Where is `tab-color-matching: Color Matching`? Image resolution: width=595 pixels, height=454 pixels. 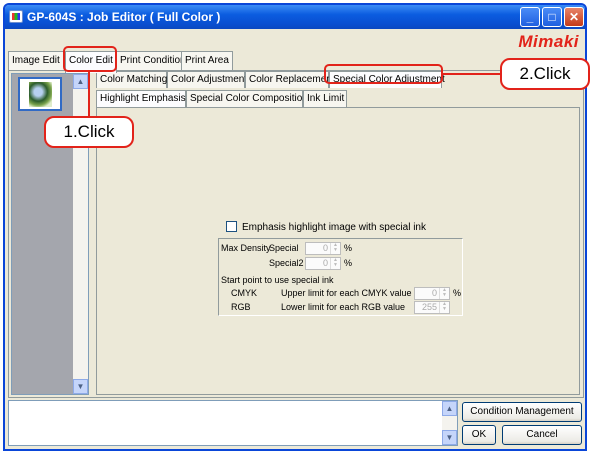 tab-color-matching: Color Matching is located at coordinates (131, 79).